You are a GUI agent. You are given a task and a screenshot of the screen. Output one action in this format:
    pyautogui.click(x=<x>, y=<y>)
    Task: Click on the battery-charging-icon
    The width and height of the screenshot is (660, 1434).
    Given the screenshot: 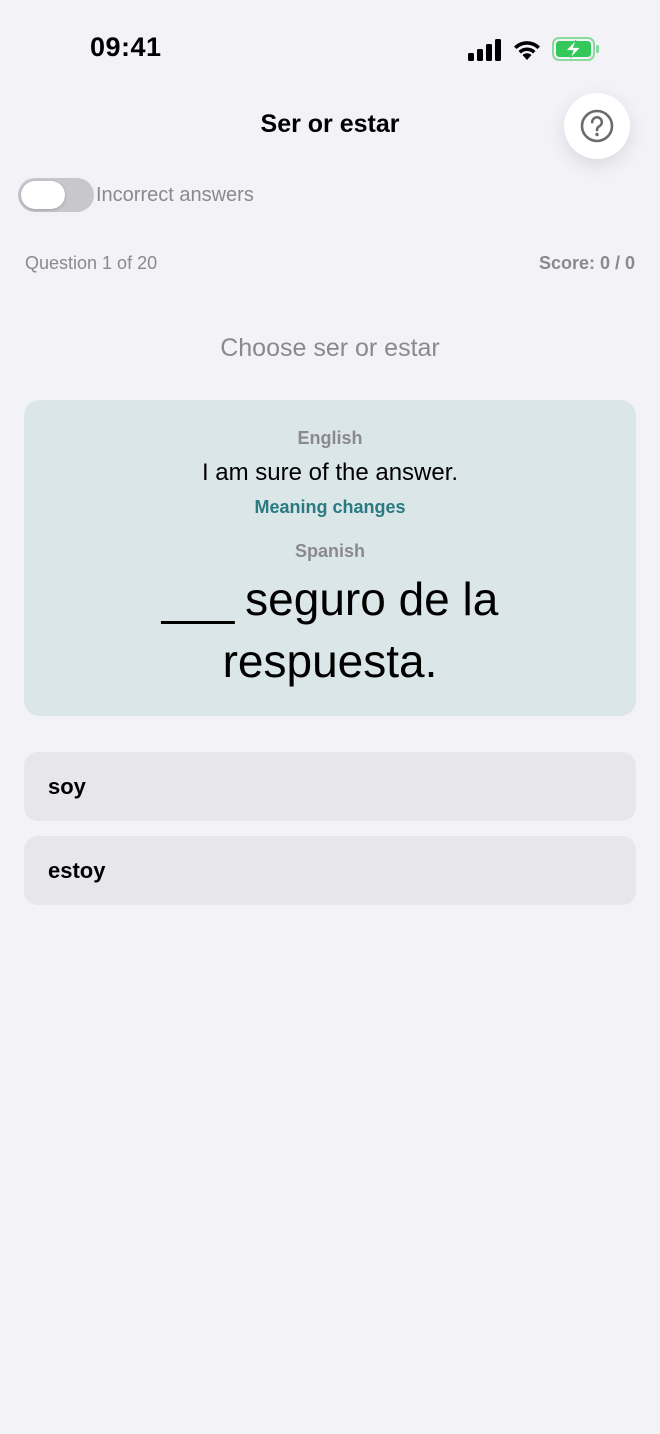 What is the action you would take?
    pyautogui.click(x=575, y=49)
    